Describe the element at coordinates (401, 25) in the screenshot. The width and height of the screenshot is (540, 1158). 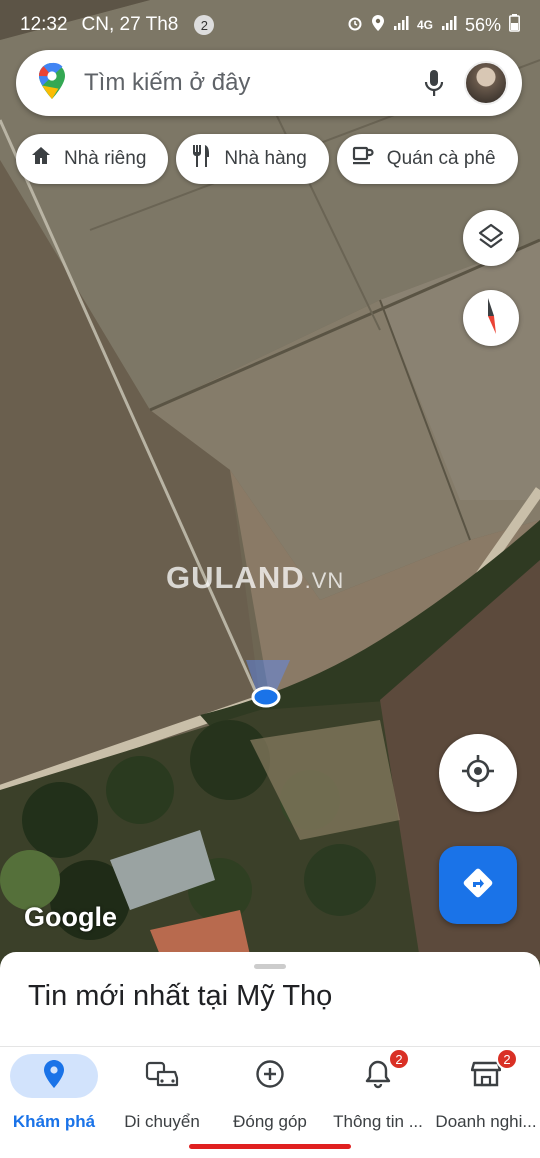
I see `signal-icon` at that location.